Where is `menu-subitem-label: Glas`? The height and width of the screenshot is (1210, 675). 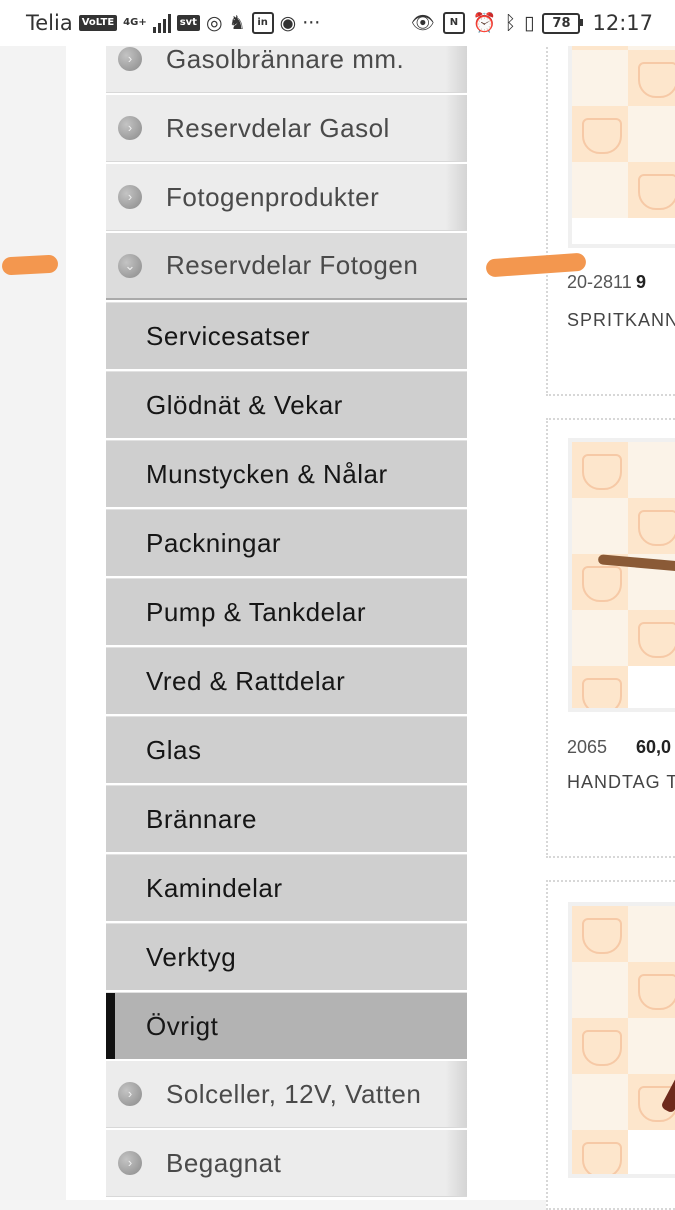
menu-subitem-label: Glas is located at coordinates (174, 749).